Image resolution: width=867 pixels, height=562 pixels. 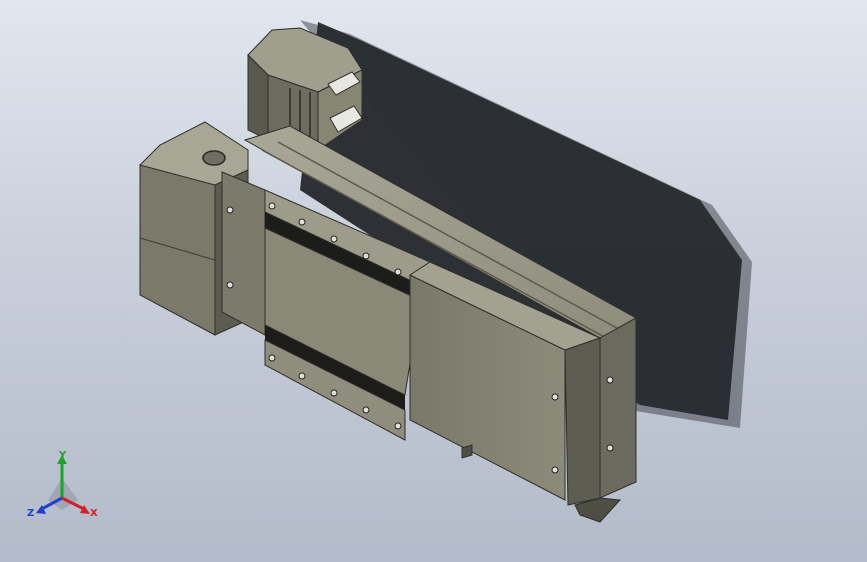 What do you see at coordinates (62, 484) in the screenshot?
I see `view-orientation-triad: Y X Z` at bounding box center [62, 484].